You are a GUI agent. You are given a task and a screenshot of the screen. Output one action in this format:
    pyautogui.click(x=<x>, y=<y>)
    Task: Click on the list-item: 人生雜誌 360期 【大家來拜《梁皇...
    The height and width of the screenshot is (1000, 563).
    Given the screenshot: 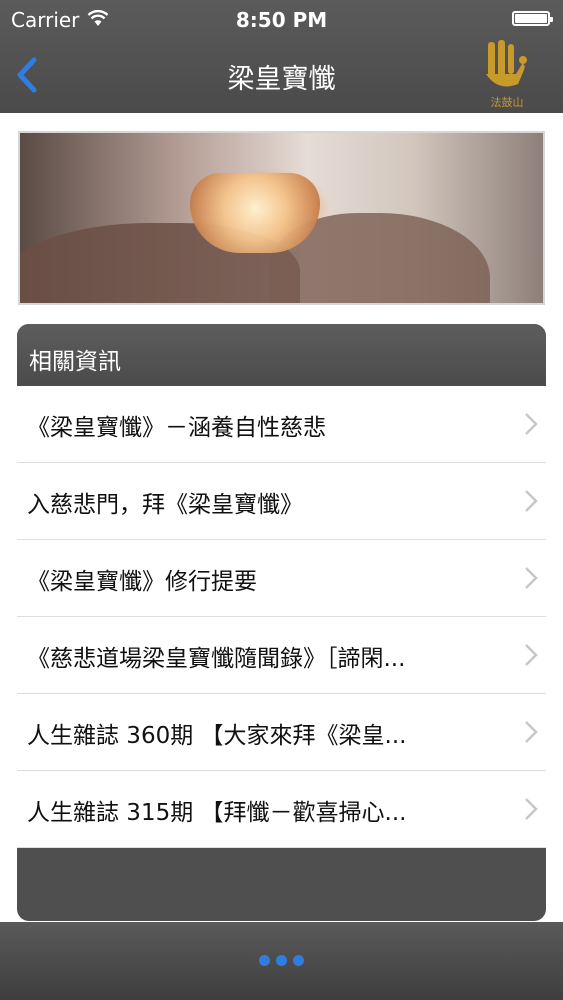 What is the action you would take?
    pyautogui.click(x=281, y=732)
    